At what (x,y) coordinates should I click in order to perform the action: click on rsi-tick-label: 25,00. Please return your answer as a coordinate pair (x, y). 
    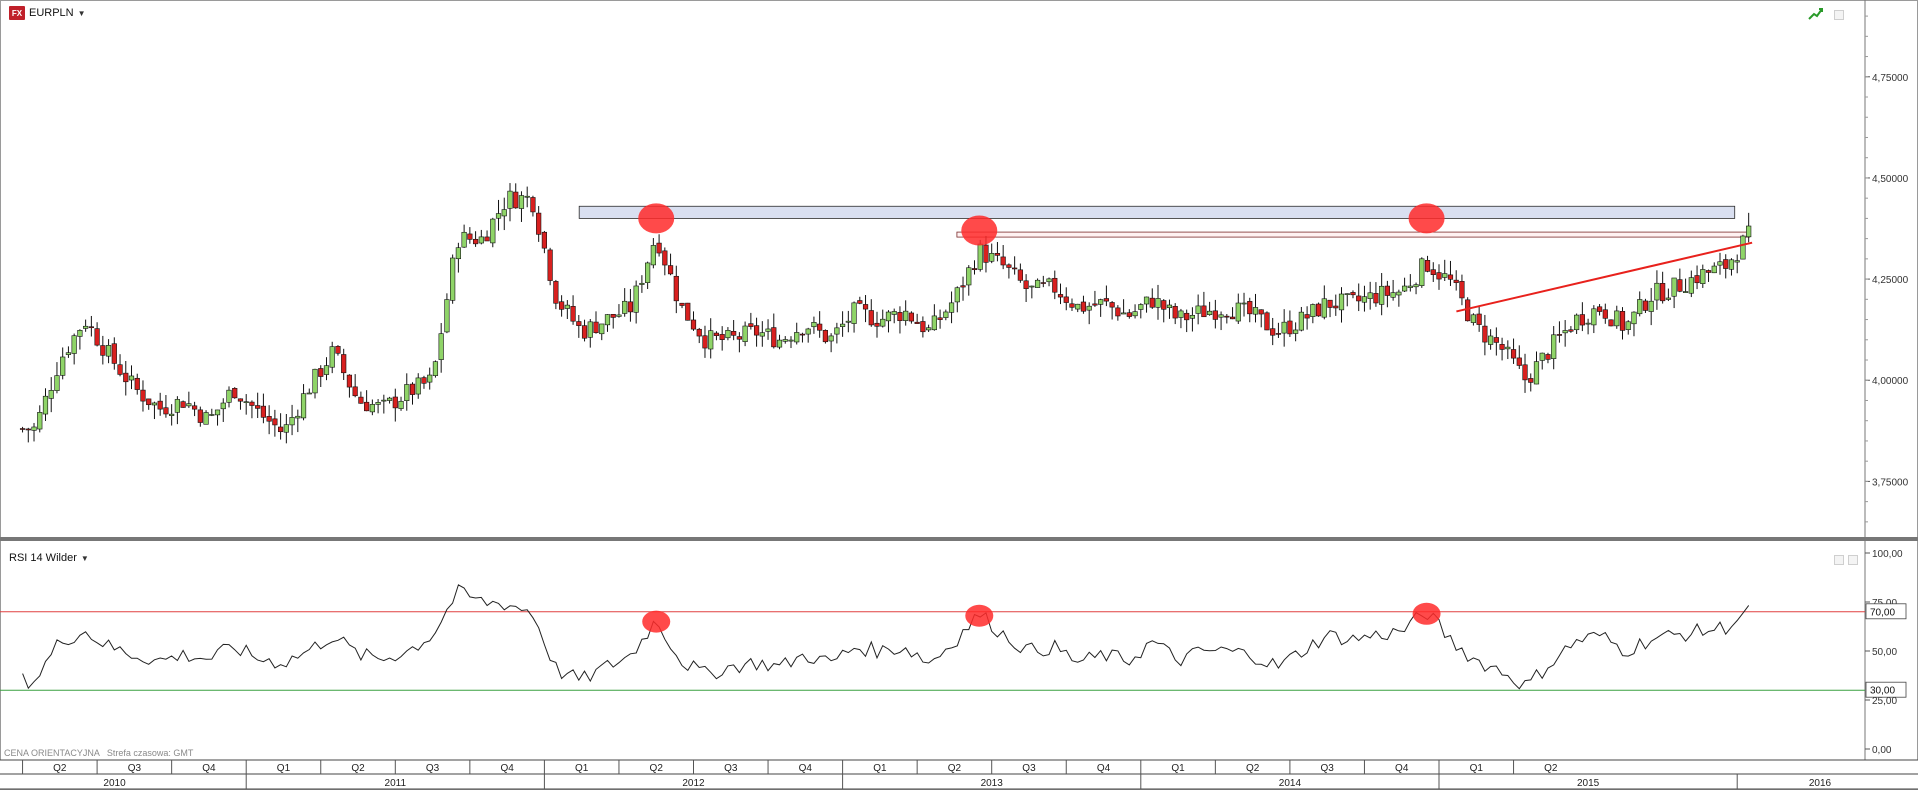
    Looking at the image, I should click on (1884, 701).